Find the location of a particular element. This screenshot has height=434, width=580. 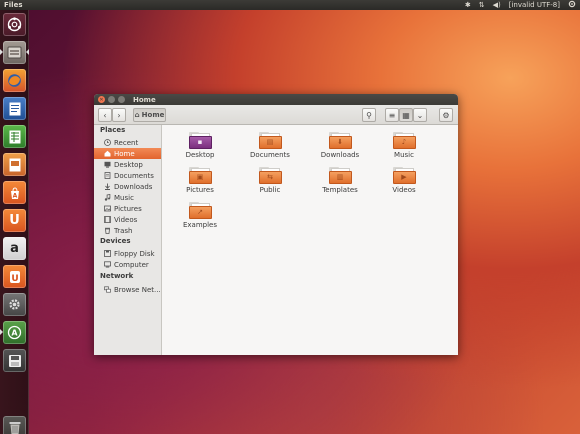

folder-icon: ▶ is located at coordinates (404, 175).